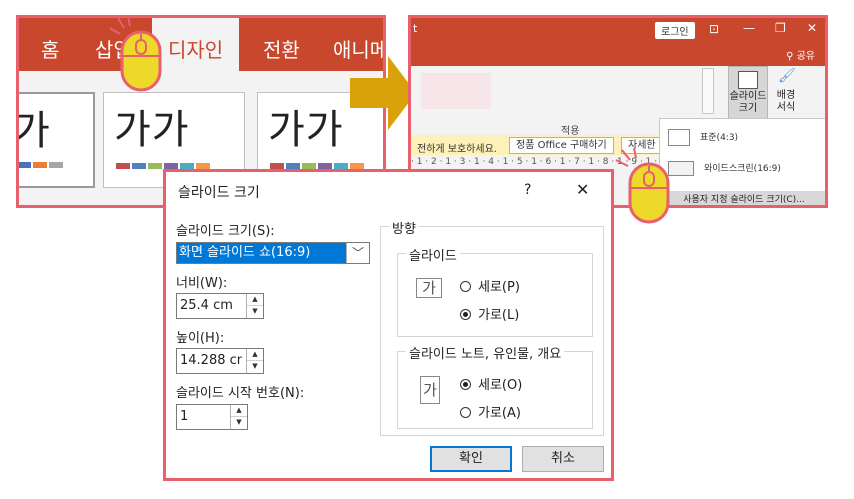  I want to click on slide-size-value: 화면 슬라이드 쇼(16:9), so click(262, 253).